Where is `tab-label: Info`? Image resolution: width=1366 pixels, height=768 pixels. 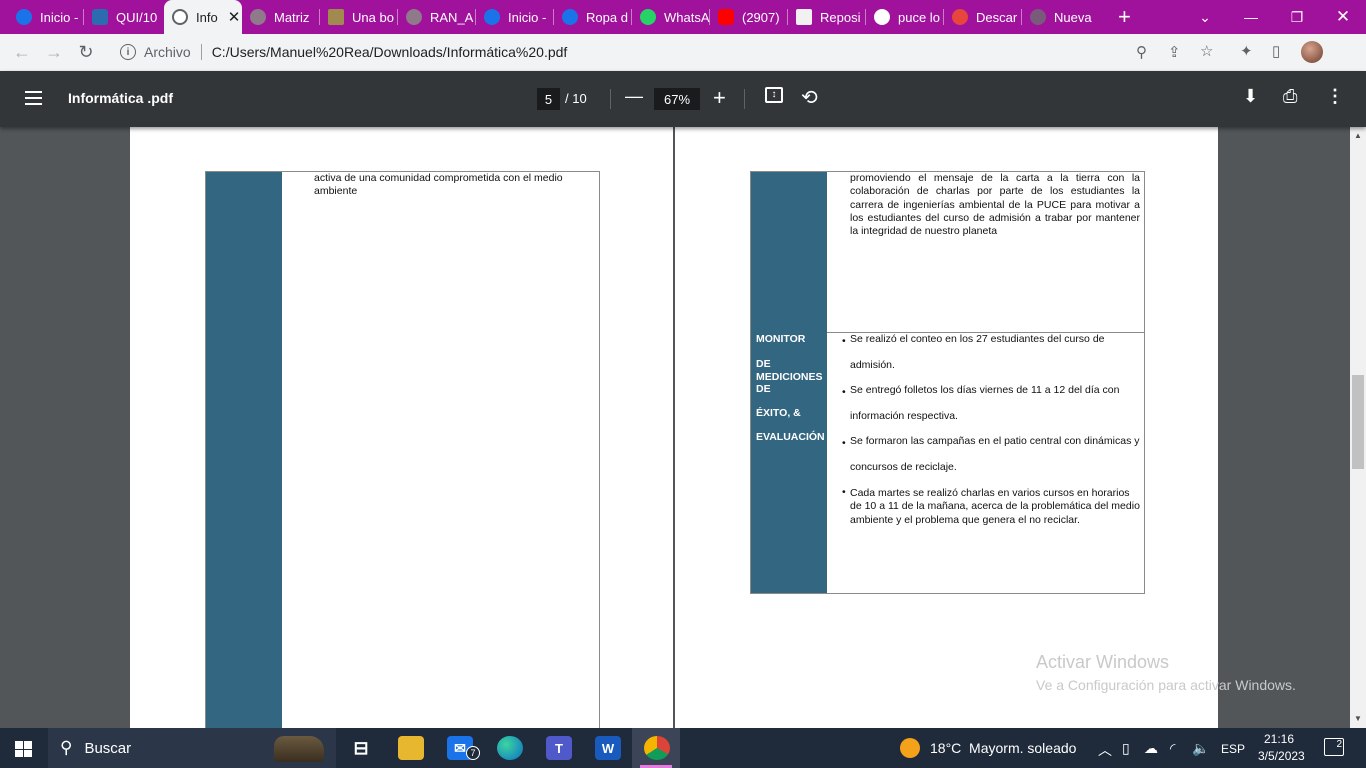 tab-label: Info is located at coordinates (207, 17).